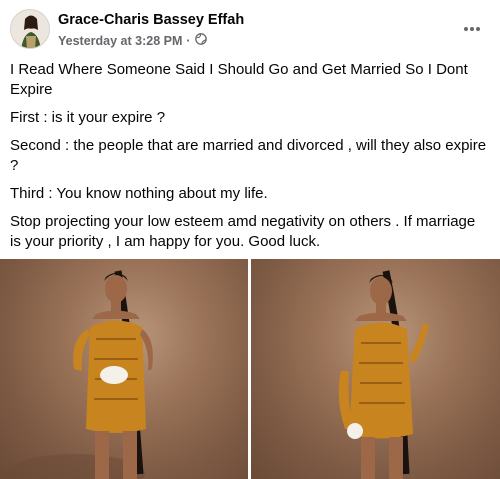 The image size is (500, 479). I want to click on post-timestamp: Yesterday at 3:28 PM, so click(120, 41).